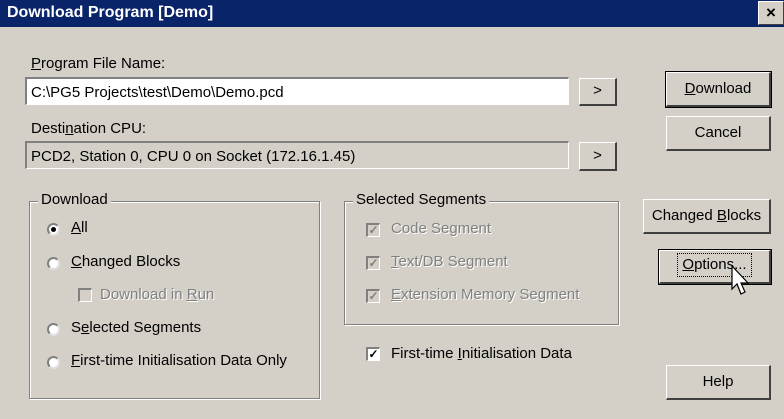 Image resolution: width=784 pixels, height=419 pixels. Describe the element at coordinates (179, 360) in the screenshot. I see `radio-first-time-only-label: First-time Initialisation Data Only` at that location.